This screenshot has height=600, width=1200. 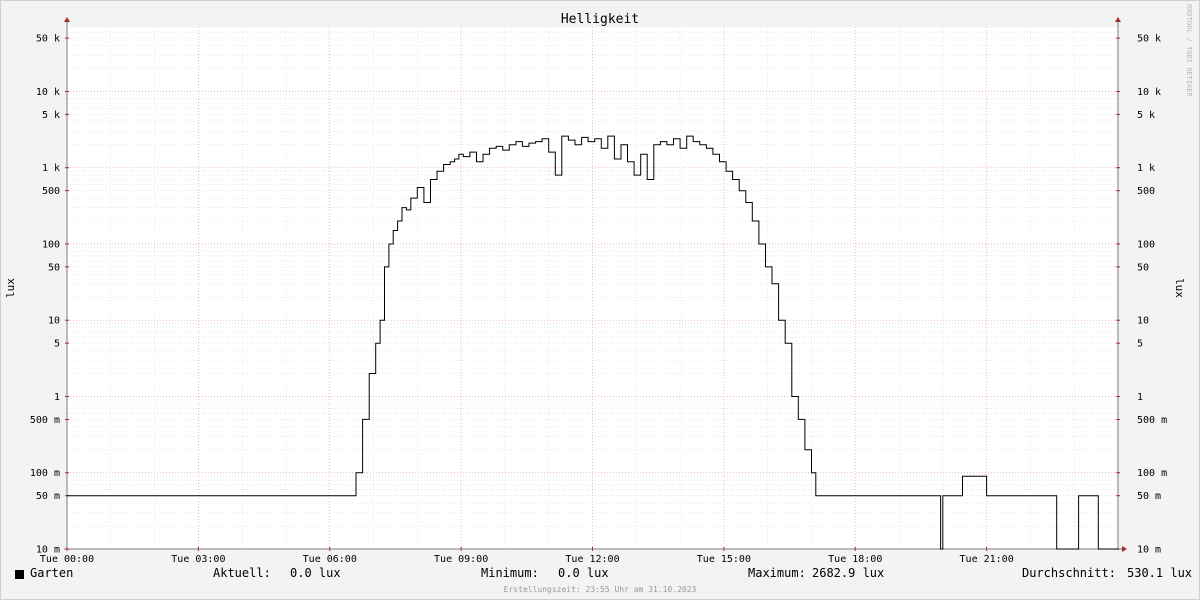 What do you see at coordinates (1149, 39) in the screenshot?
I see `y-tick-label-right: 50 k` at bounding box center [1149, 39].